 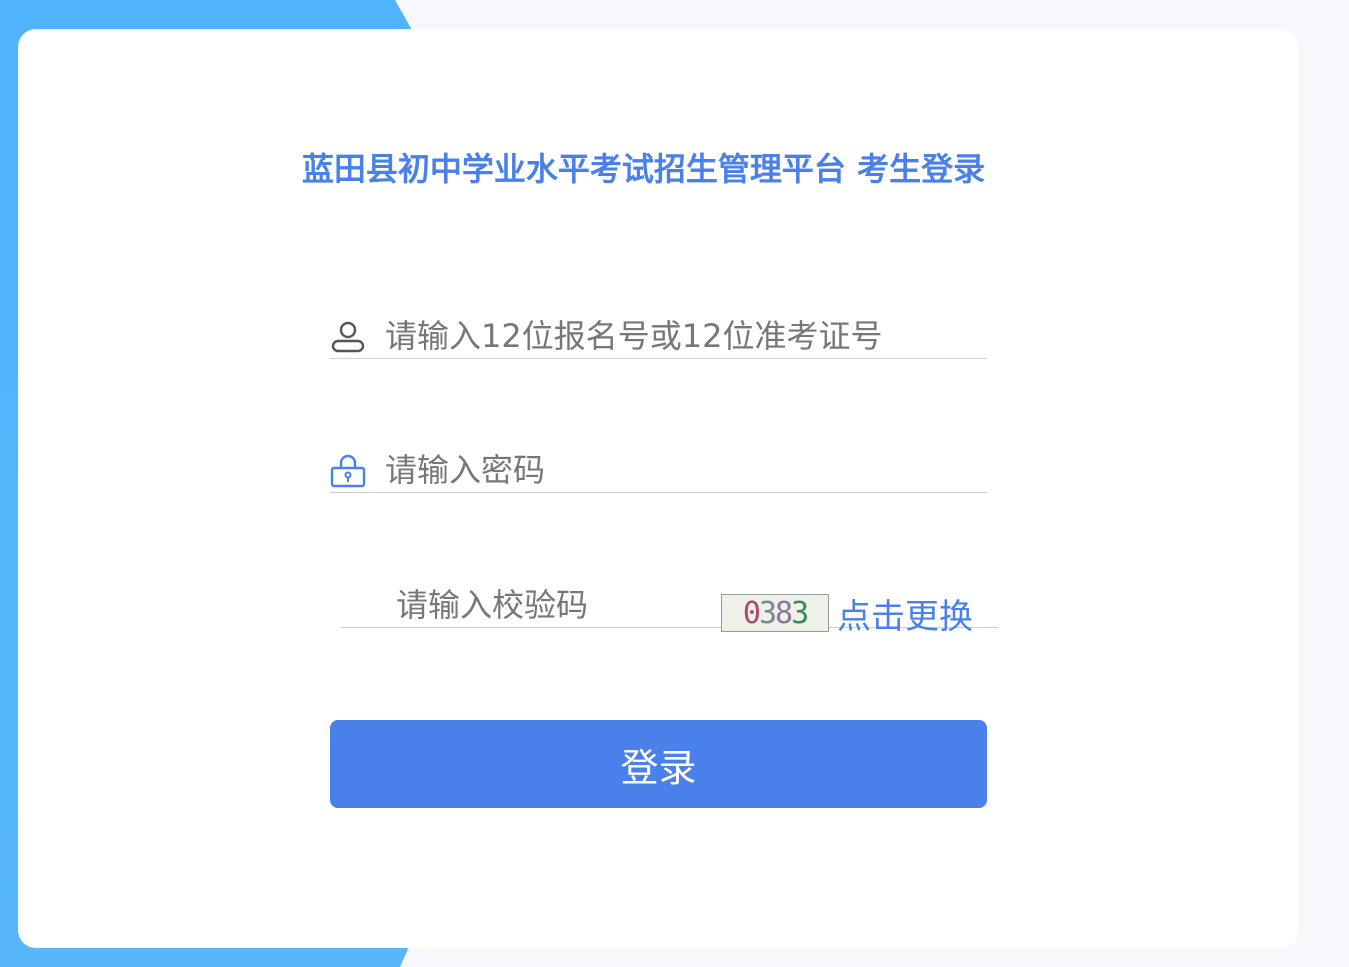 I want to click on password-field, so click(x=658, y=471).